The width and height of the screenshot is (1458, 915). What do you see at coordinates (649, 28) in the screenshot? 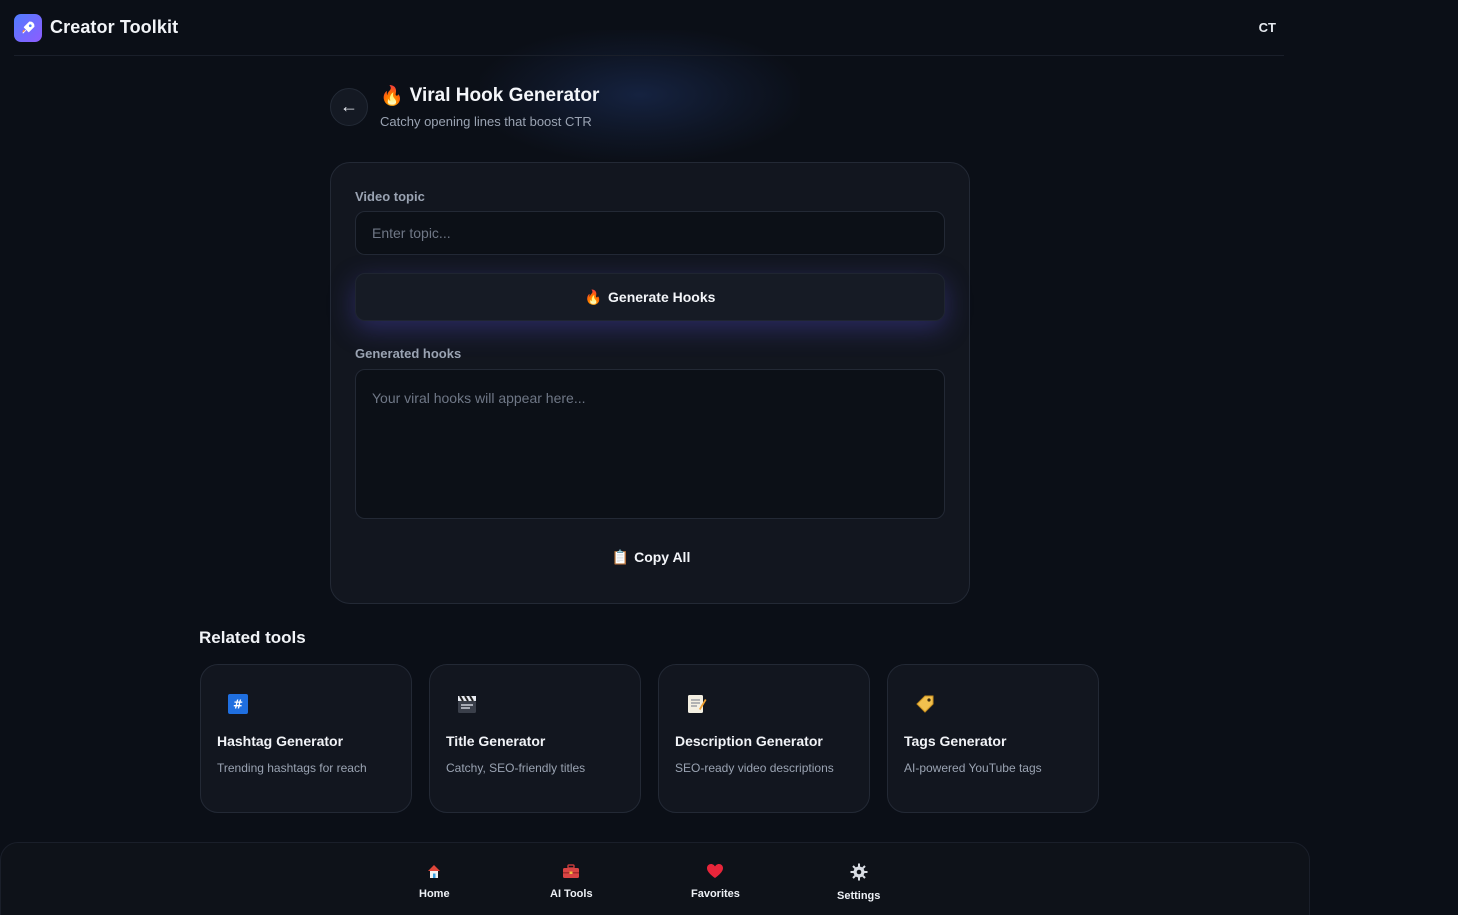
I see `top-header: Creator Toolkit CT` at bounding box center [649, 28].